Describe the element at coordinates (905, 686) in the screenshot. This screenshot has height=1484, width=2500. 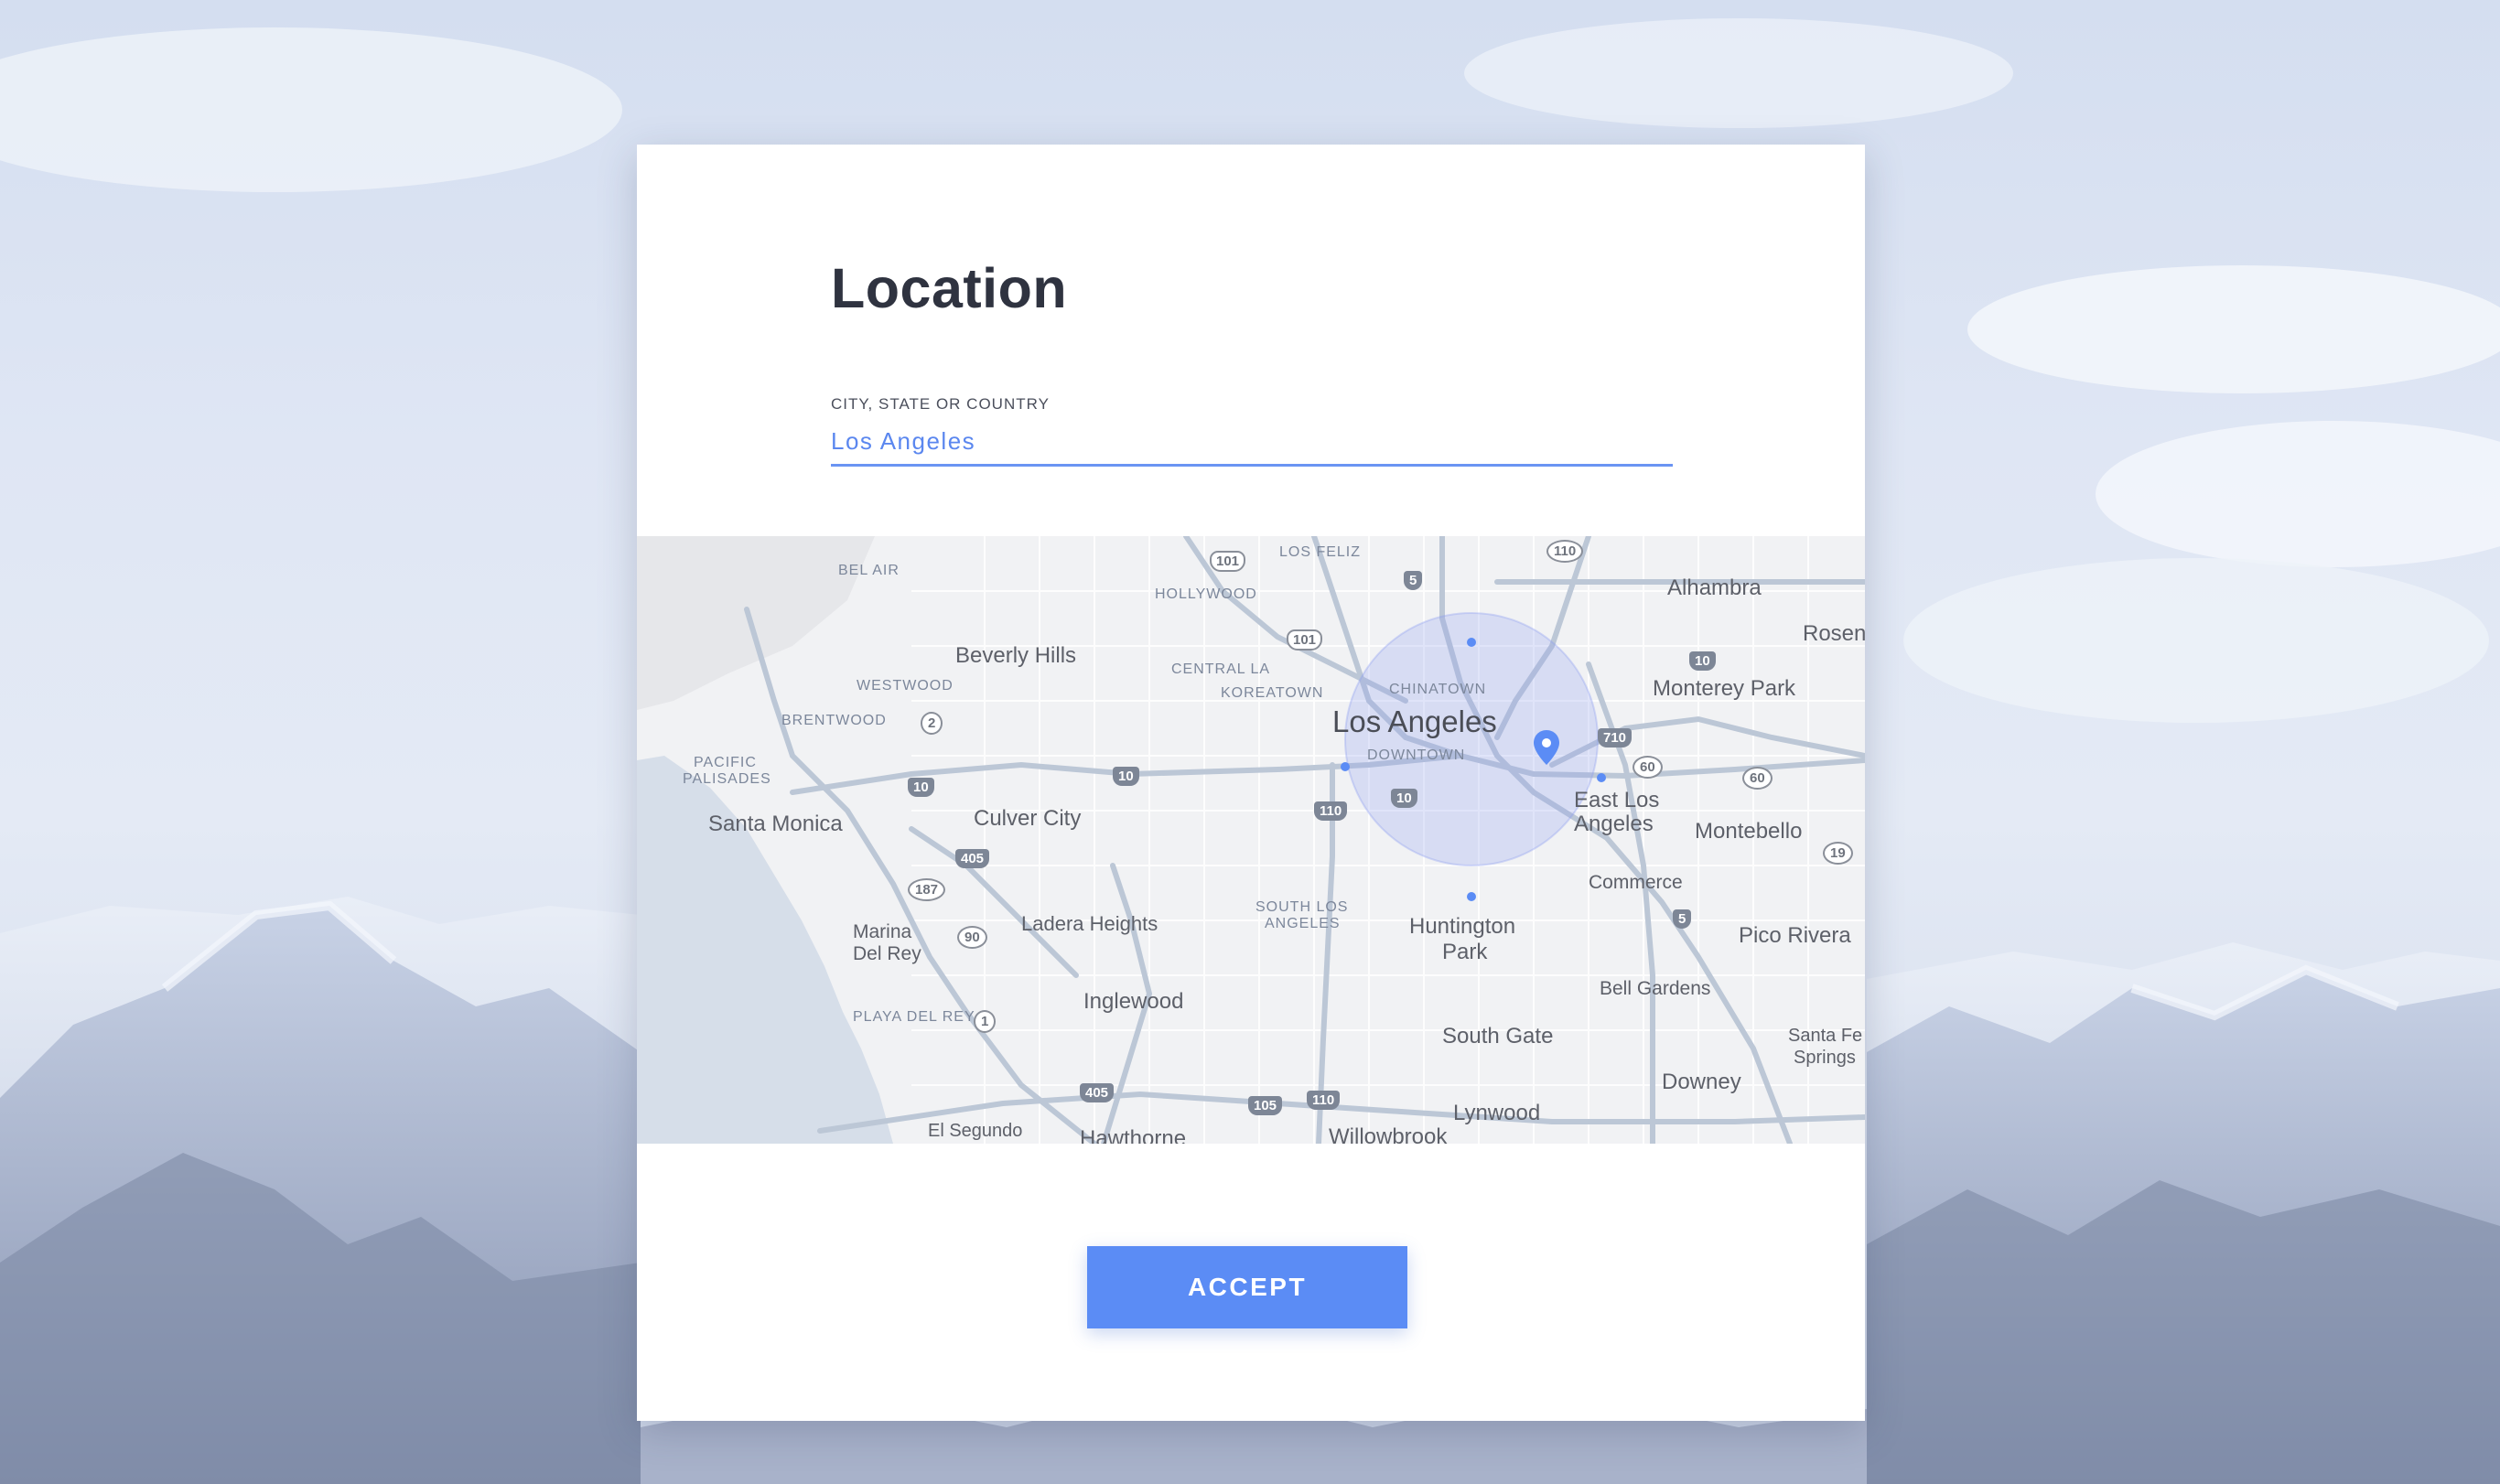
I see `map-neighborhood-label: WESTWOOD` at that location.